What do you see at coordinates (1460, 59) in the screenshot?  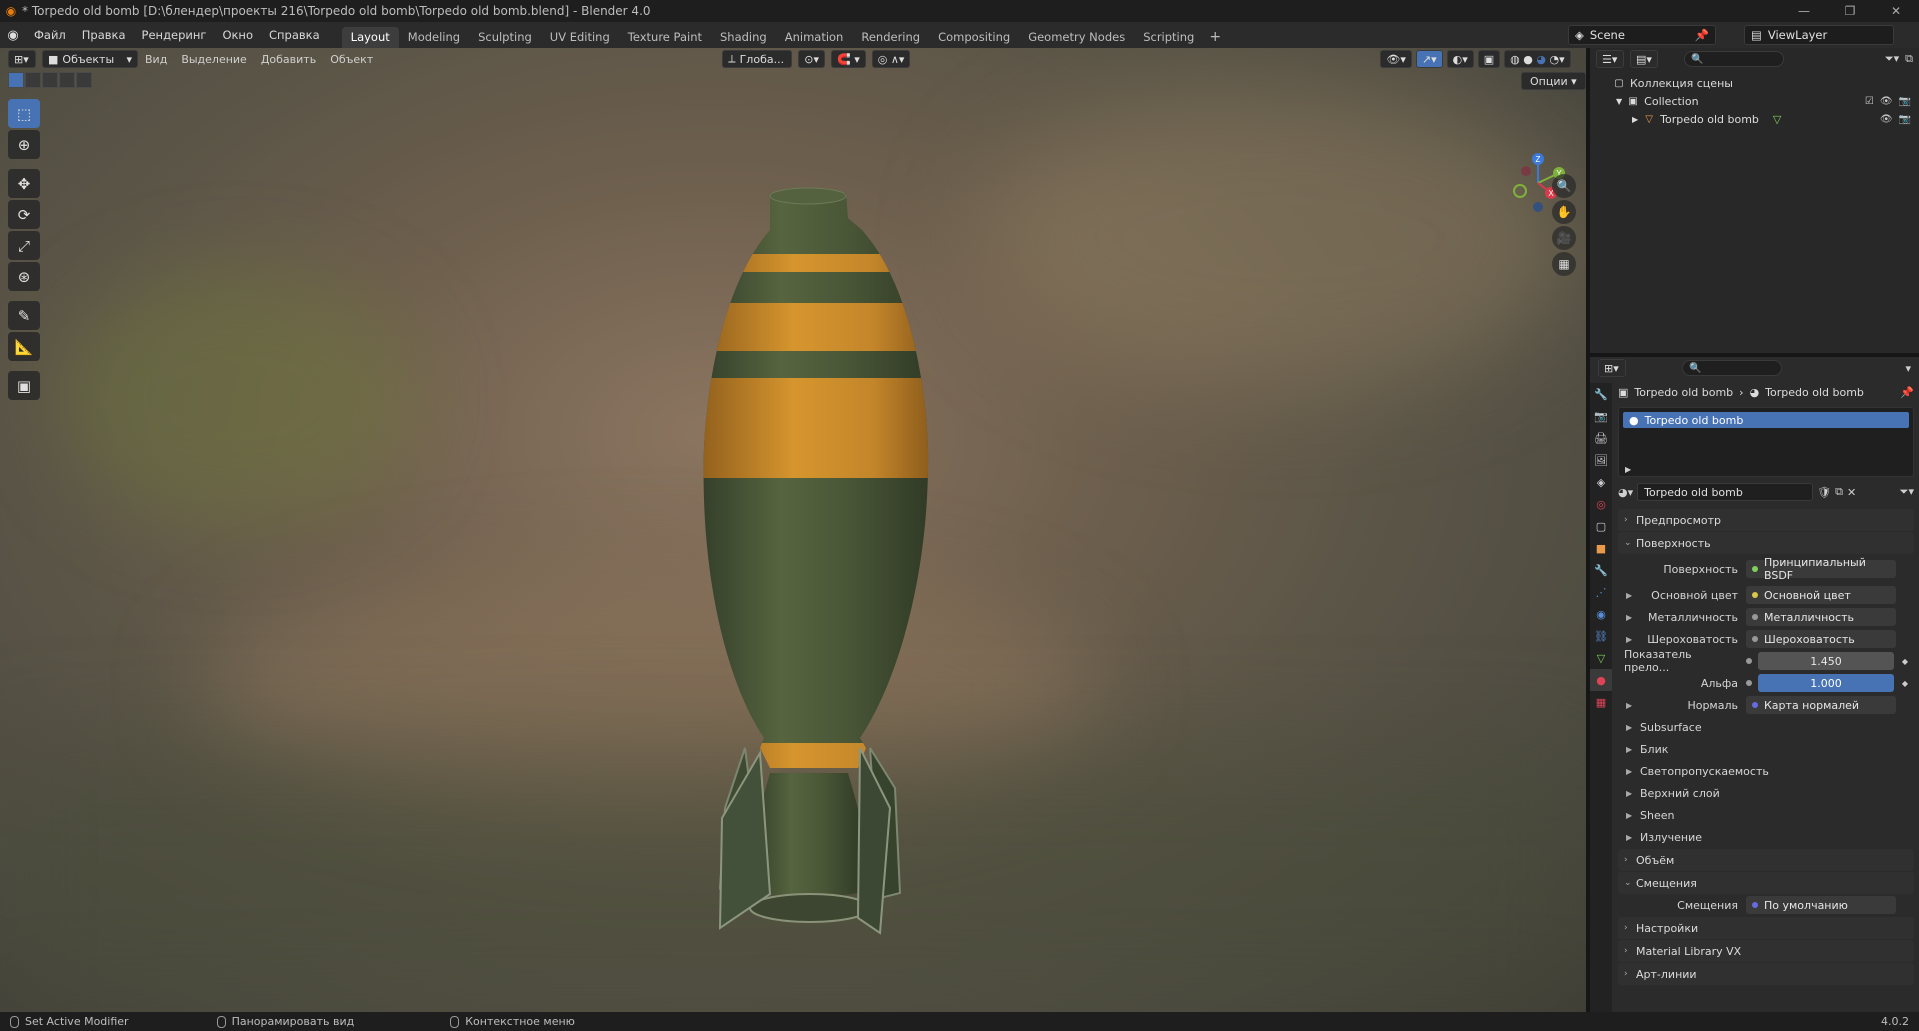 I see `overlay-toggle: ◐▾` at bounding box center [1460, 59].